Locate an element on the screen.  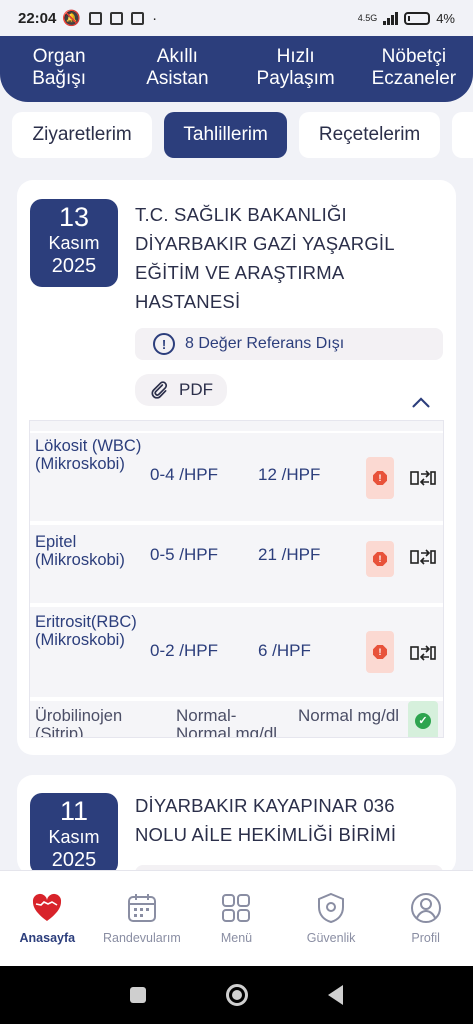
table-row is located at coordinates (236, 427).